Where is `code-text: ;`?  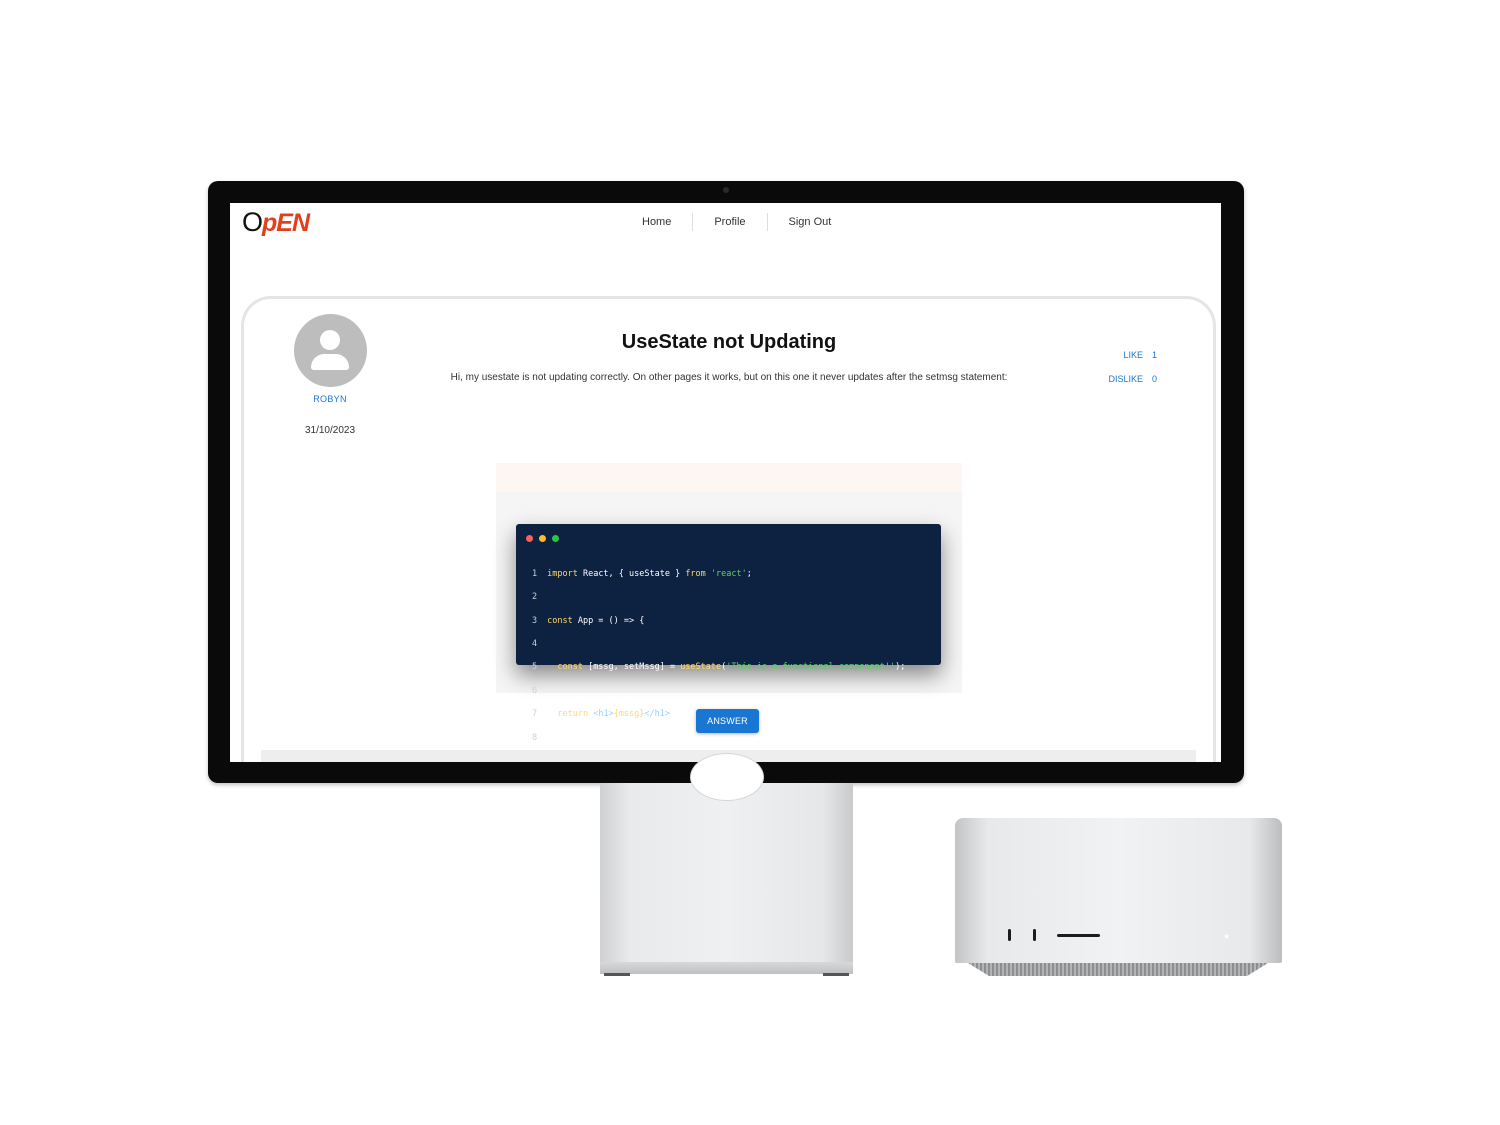
code-text: ; is located at coordinates (749, 573).